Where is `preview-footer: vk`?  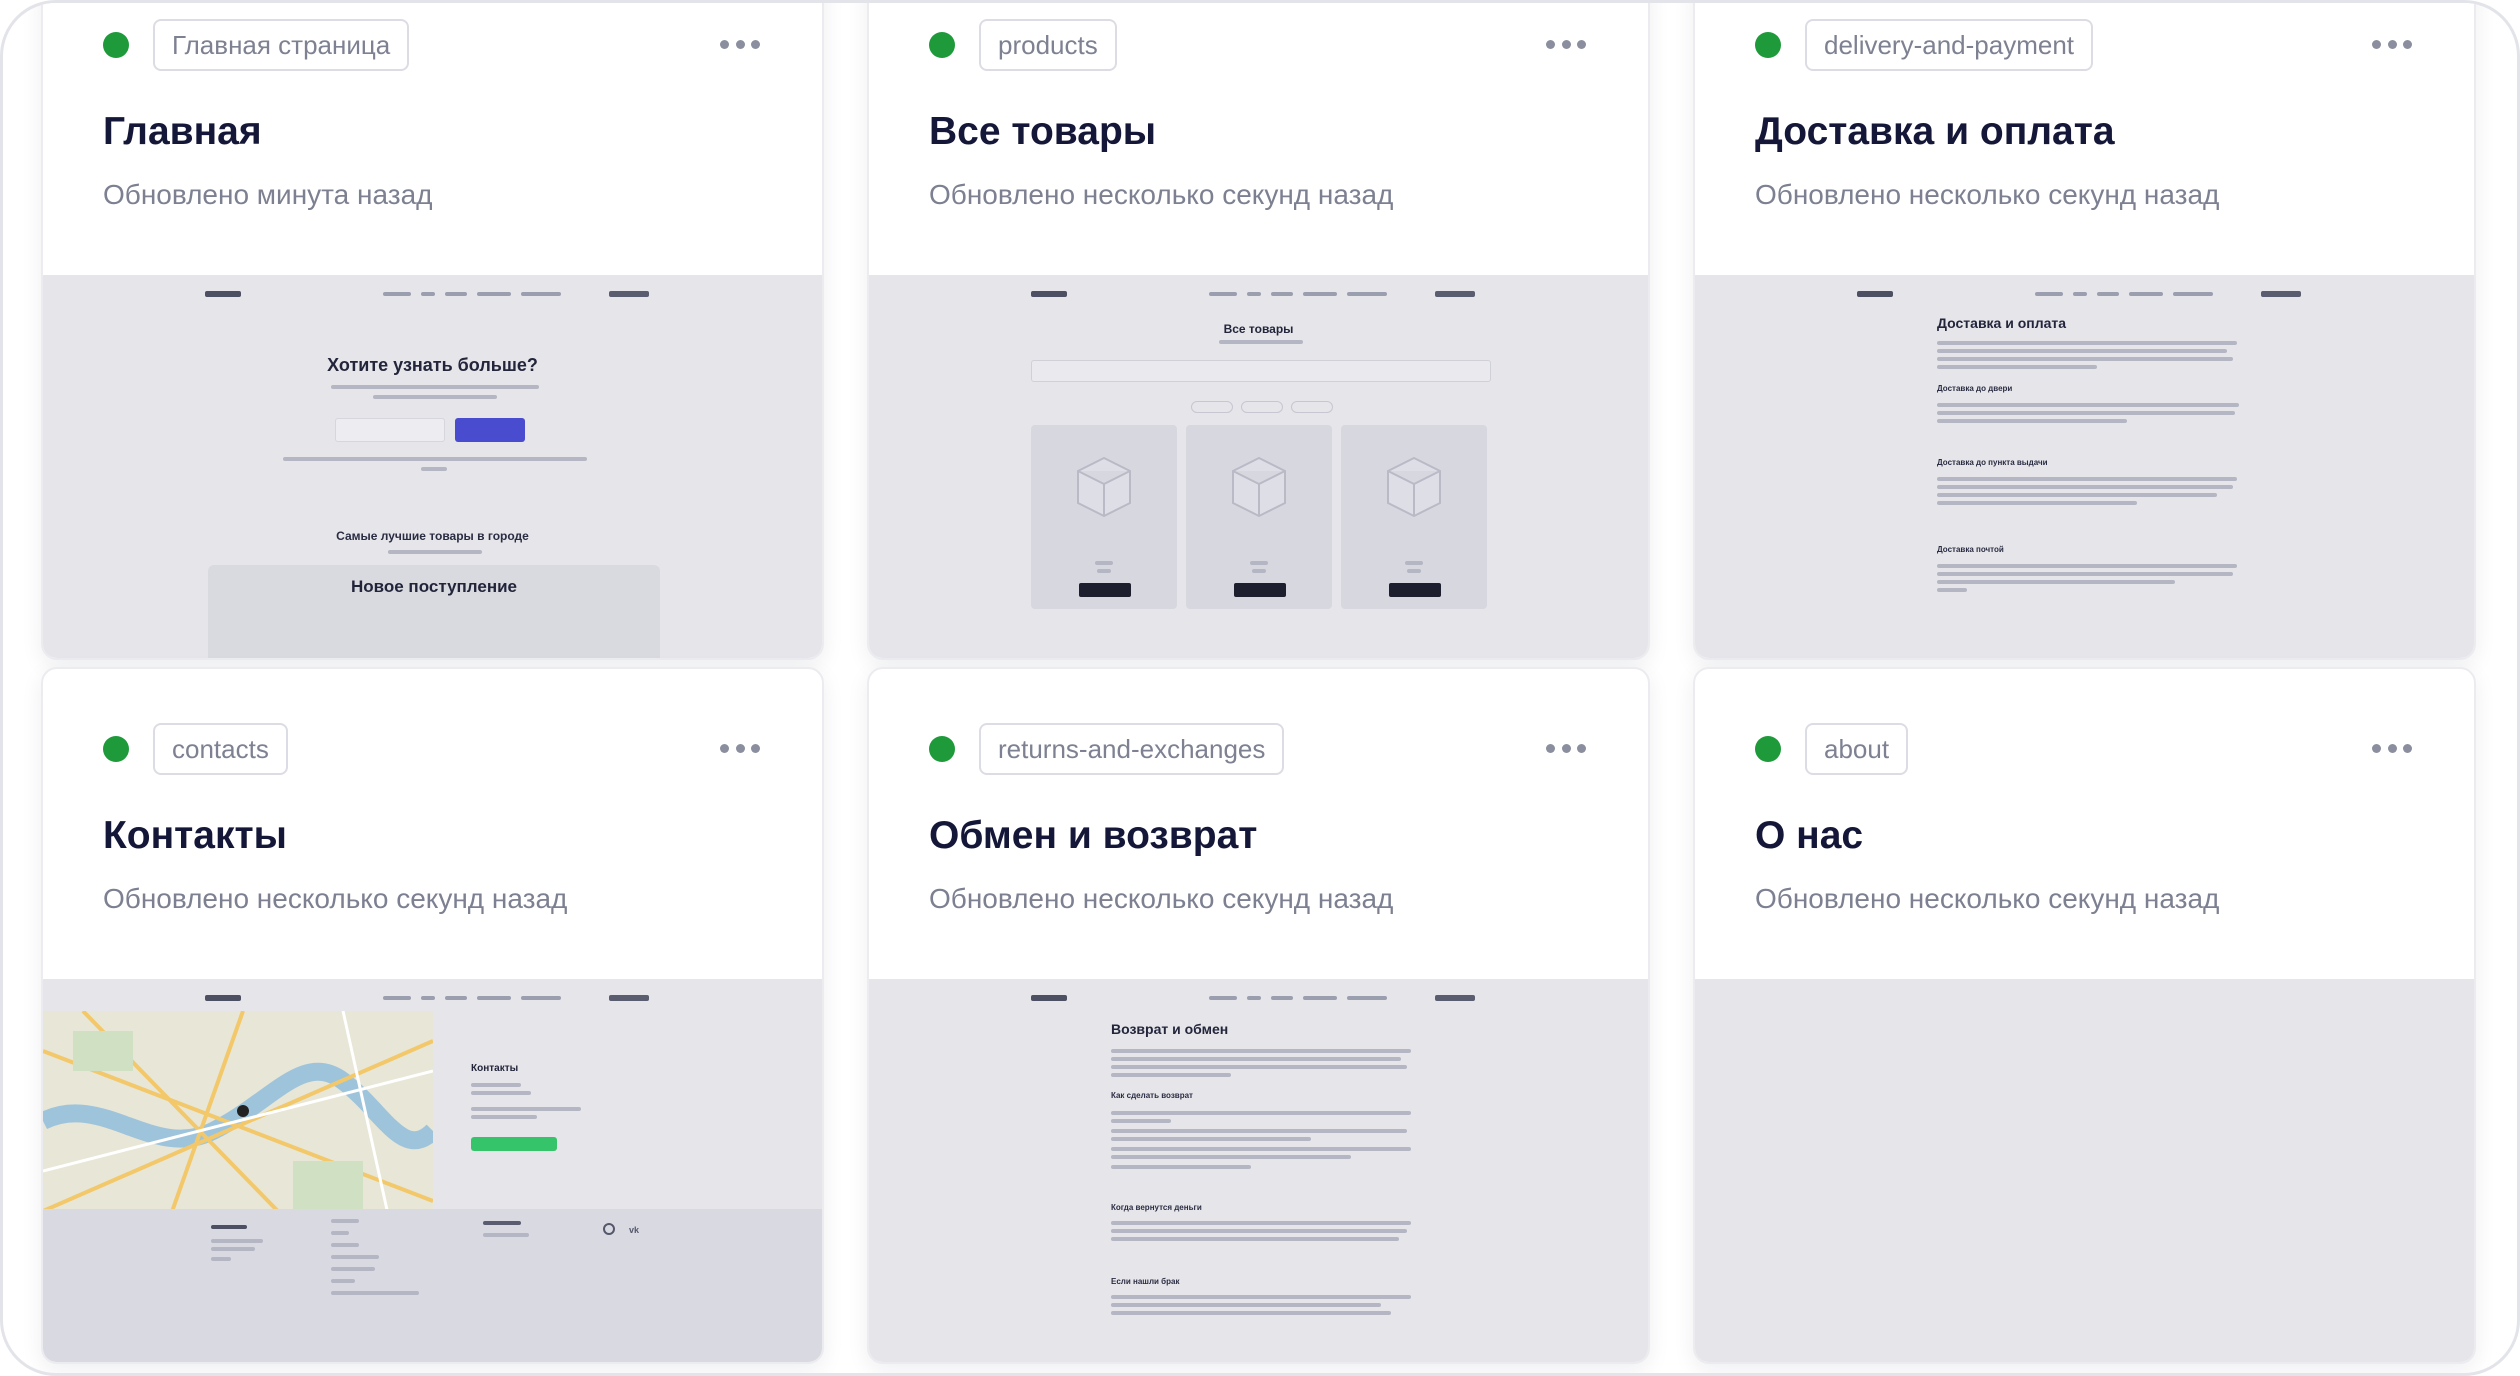
preview-footer: vk is located at coordinates (432, 1285).